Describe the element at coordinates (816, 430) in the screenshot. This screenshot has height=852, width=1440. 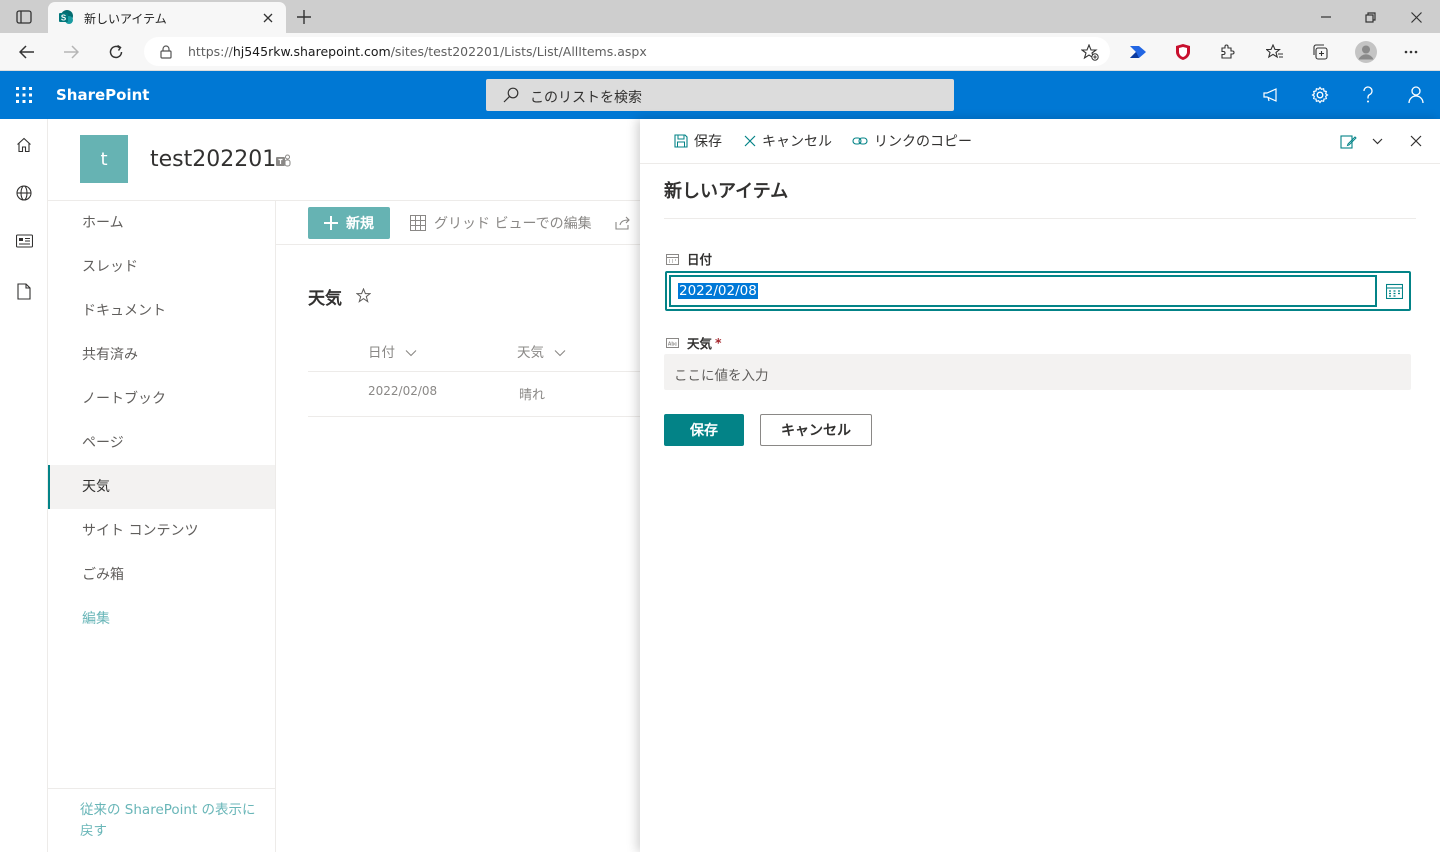
I see `cancel-button: キャンセル` at that location.